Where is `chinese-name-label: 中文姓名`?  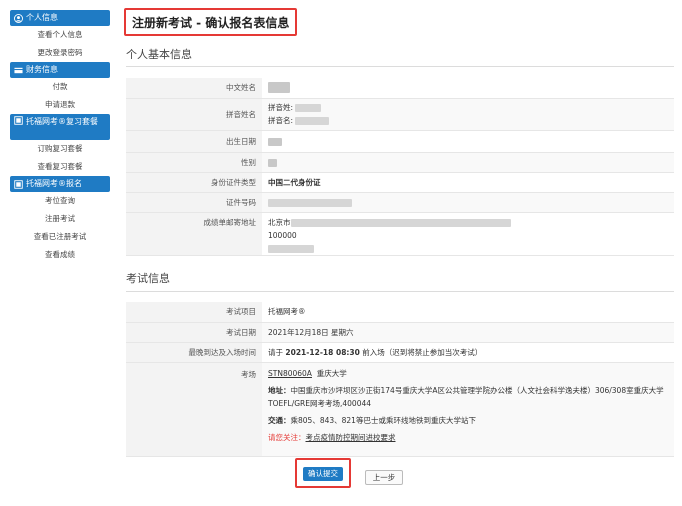
chinese-name-label: 中文姓名 is located at coordinates (194, 88).